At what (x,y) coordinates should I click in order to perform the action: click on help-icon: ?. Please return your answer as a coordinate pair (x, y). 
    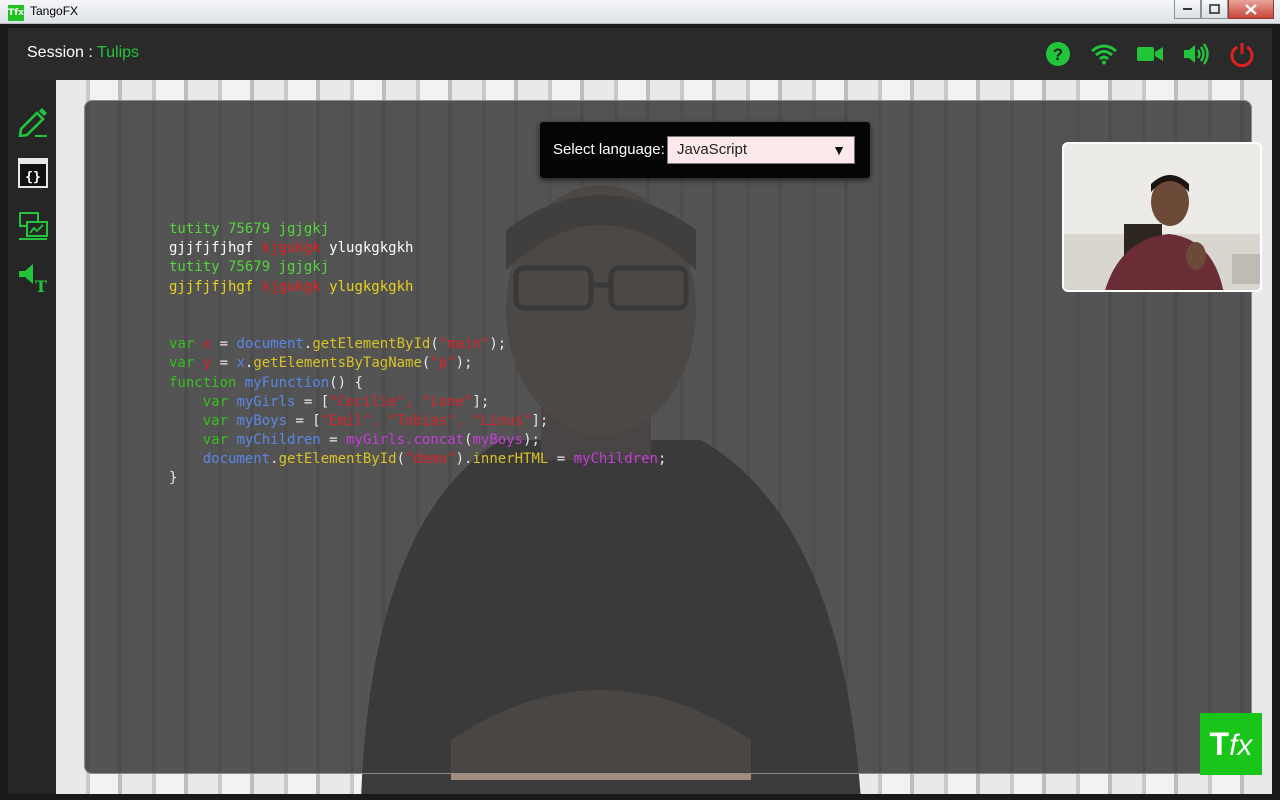
    Looking at the image, I should click on (1058, 54).